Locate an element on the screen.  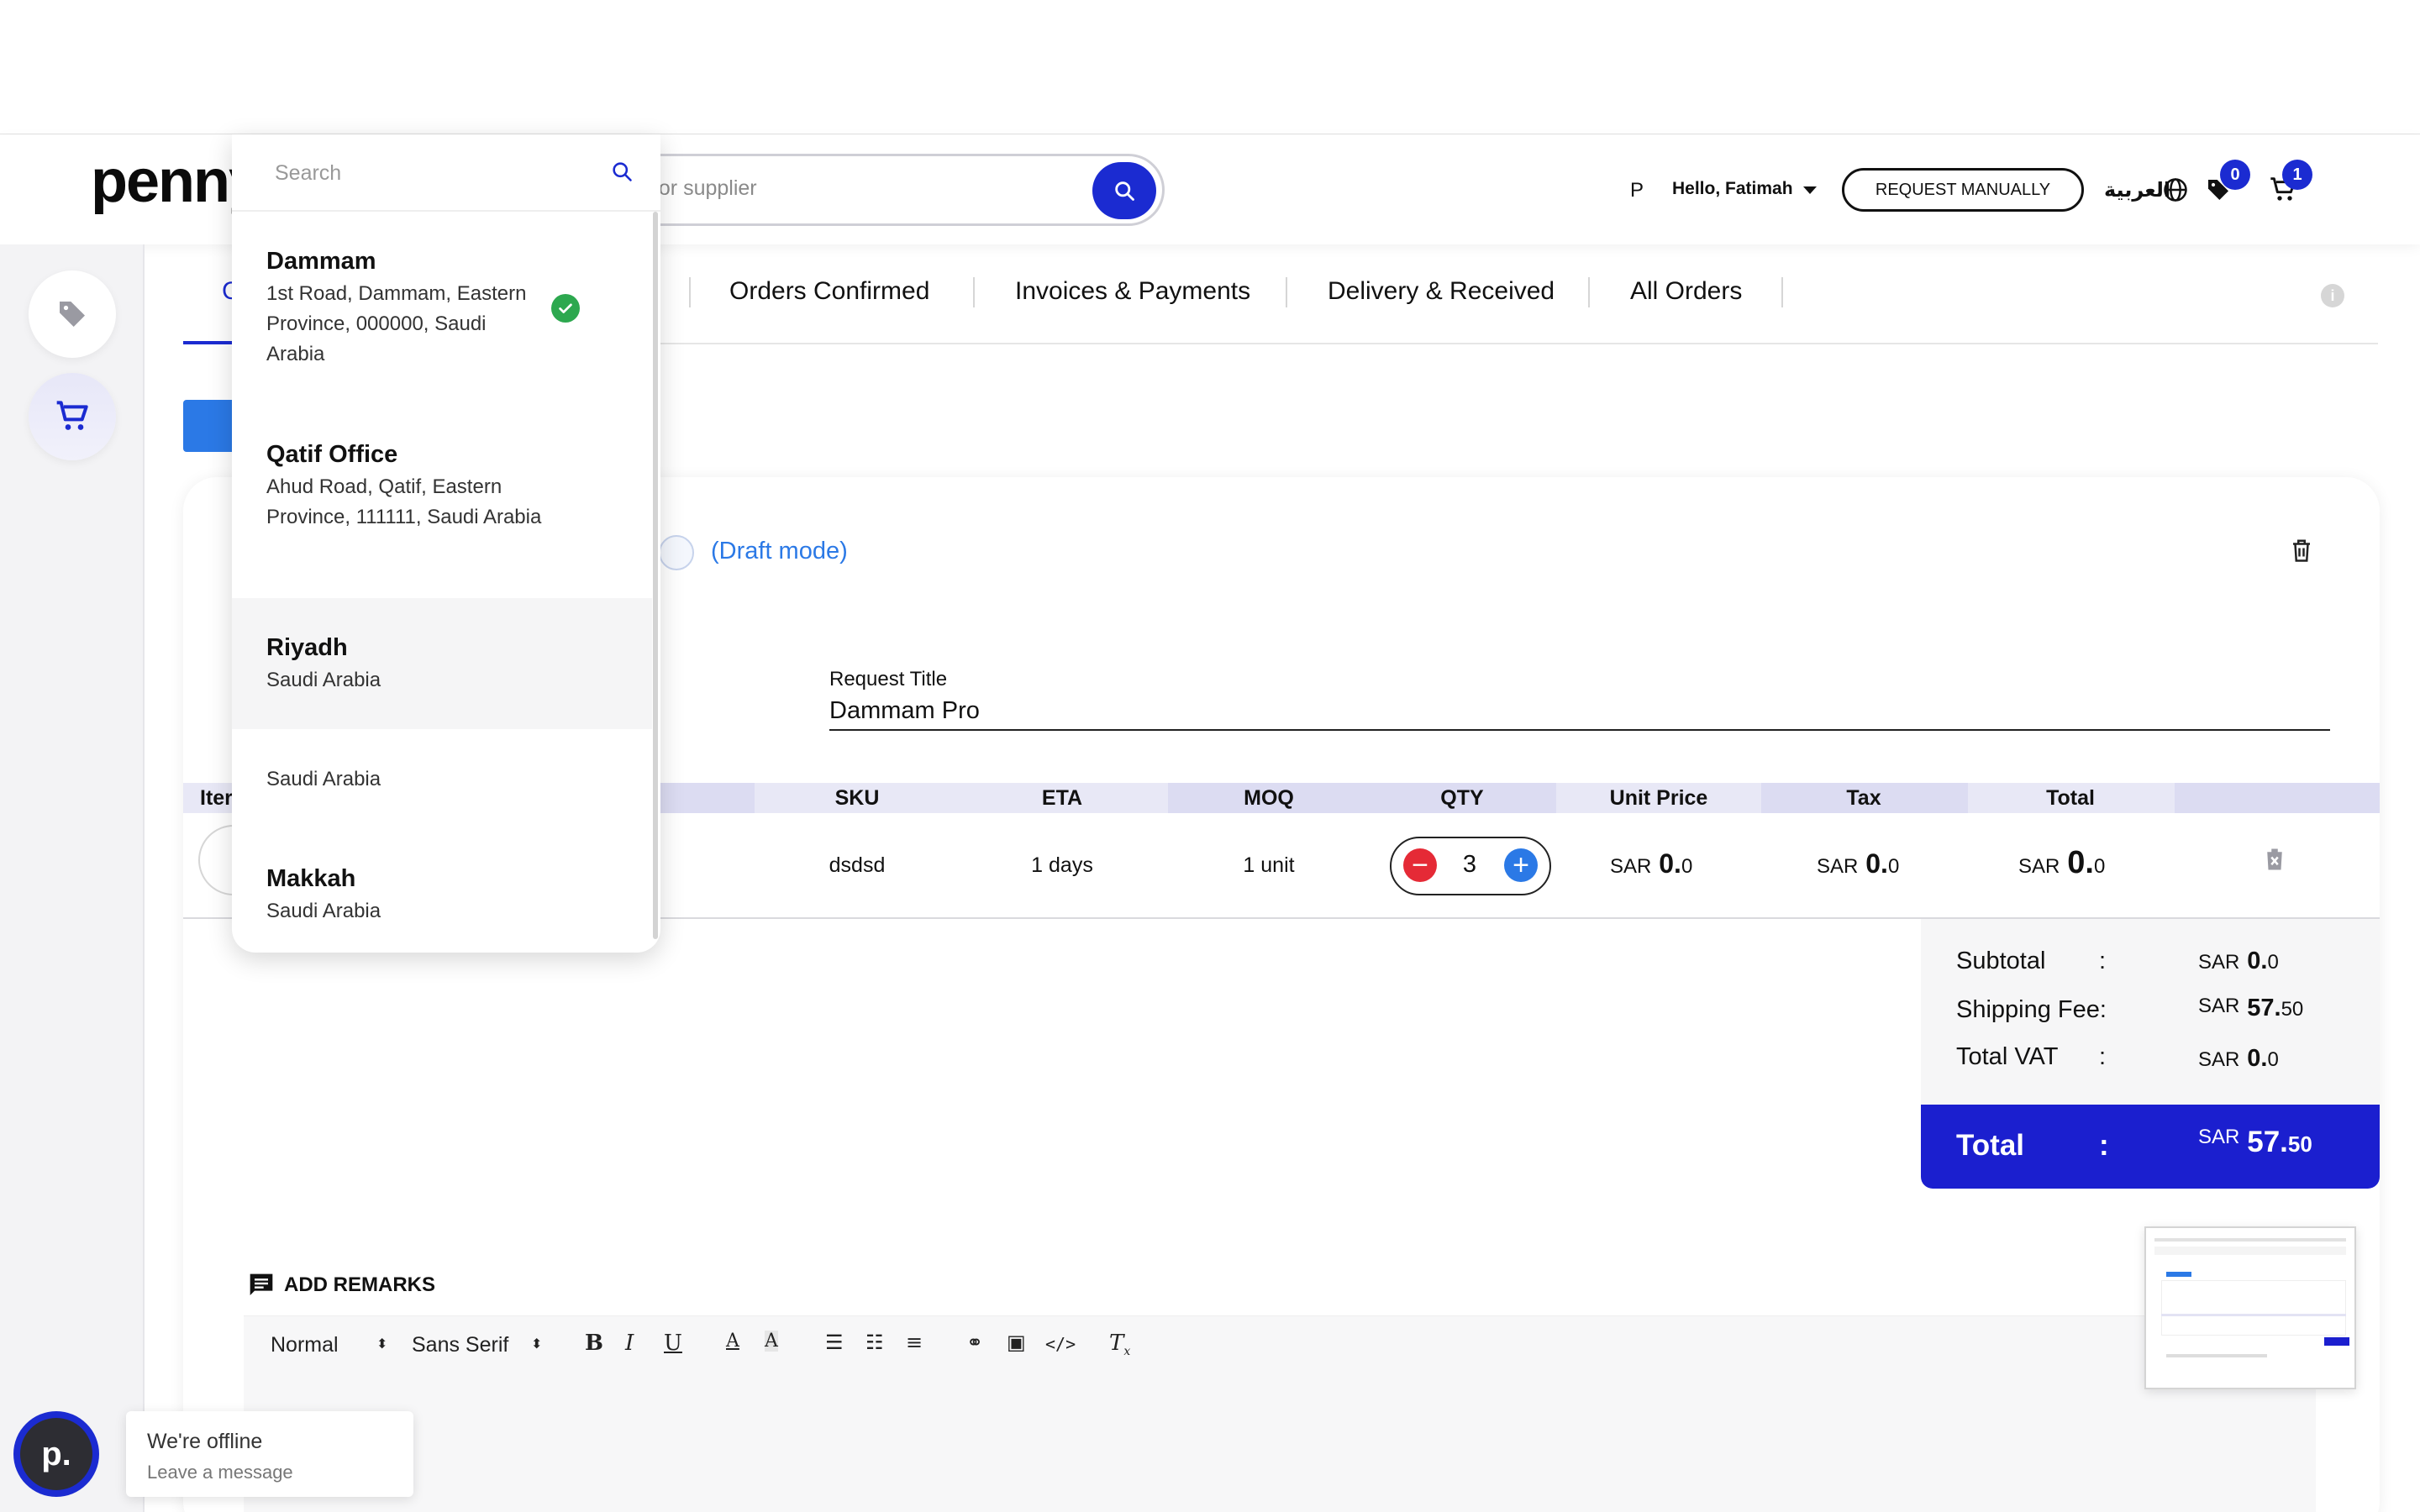
col-unit-price: Unit Price is located at coordinates (1658, 798).